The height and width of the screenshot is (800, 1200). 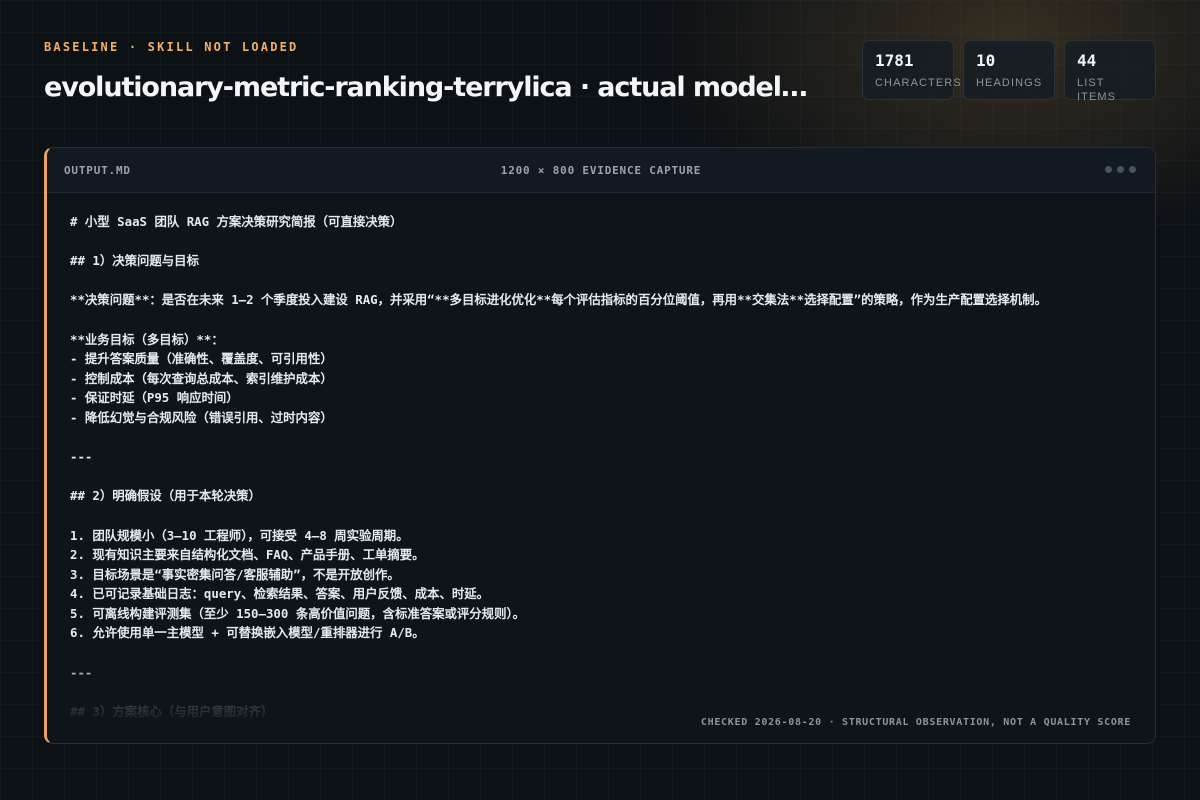 I want to click on markdown-line: ## 1）决策问题与目标, so click(x=134, y=261).